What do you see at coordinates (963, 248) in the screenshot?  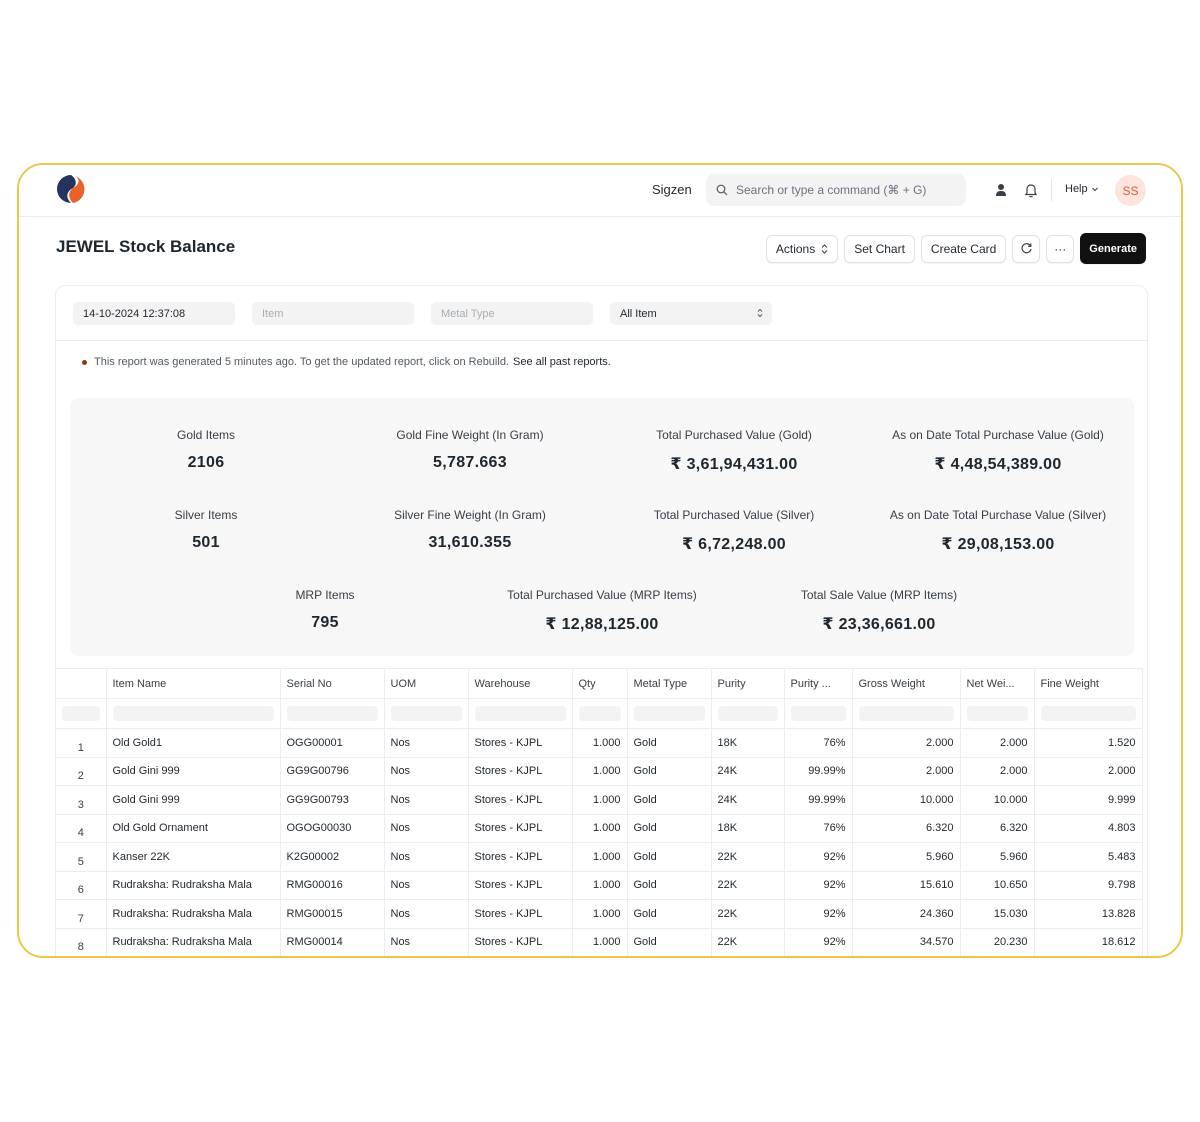 I see `create-card-button: Create Card` at bounding box center [963, 248].